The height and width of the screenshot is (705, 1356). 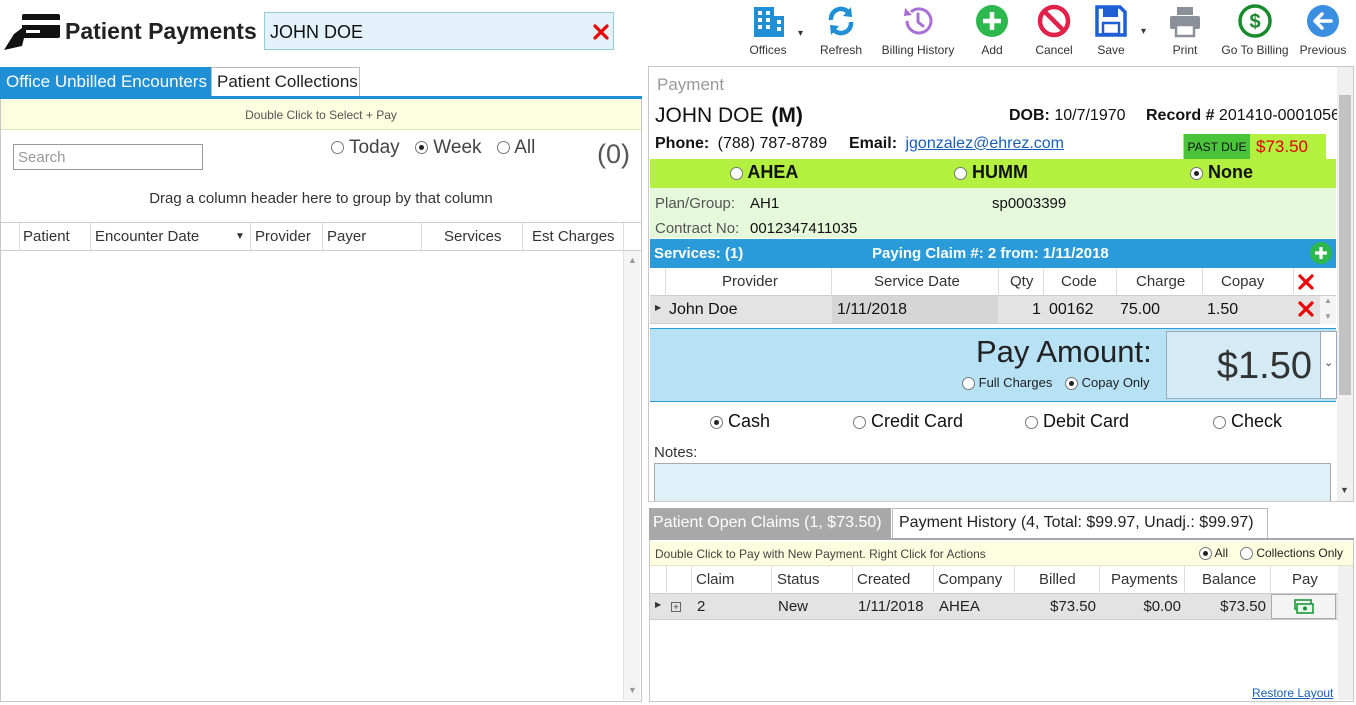 I want to click on svc-col-charge: Charge, so click(x=1160, y=282).